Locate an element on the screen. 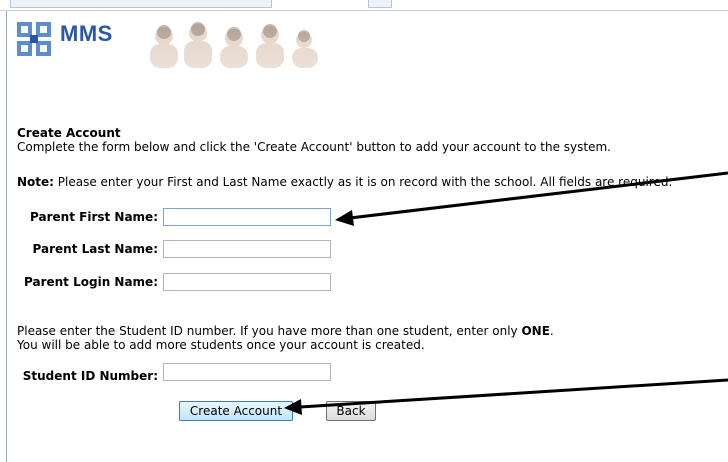 The width and height of the screenshot is (728, 462). last-name-label: Parent Last Name: is located at coordinates (95, 249).